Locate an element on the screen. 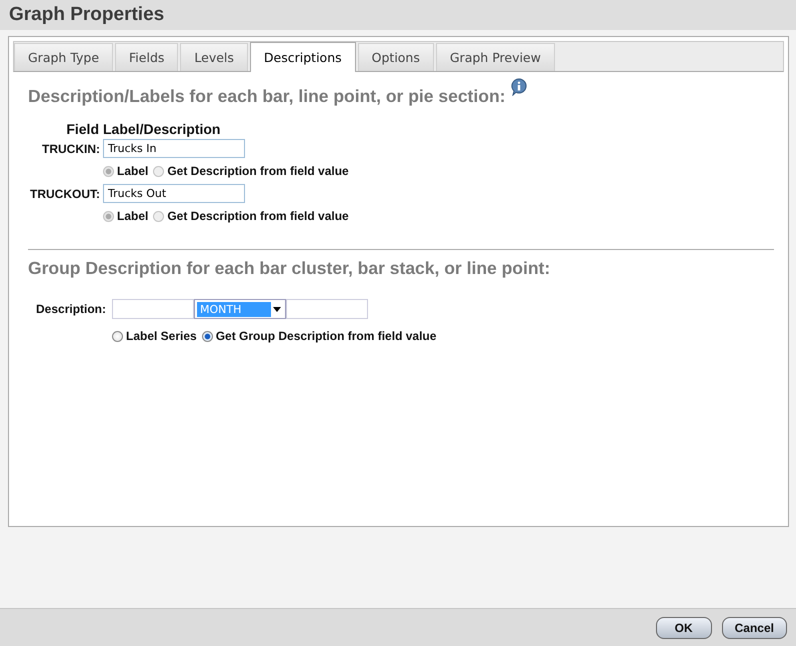 Image resolution: width=796 pixels, height=646 pixels. option-label: Get Group Description from field value is located at coordinates (326, 336).